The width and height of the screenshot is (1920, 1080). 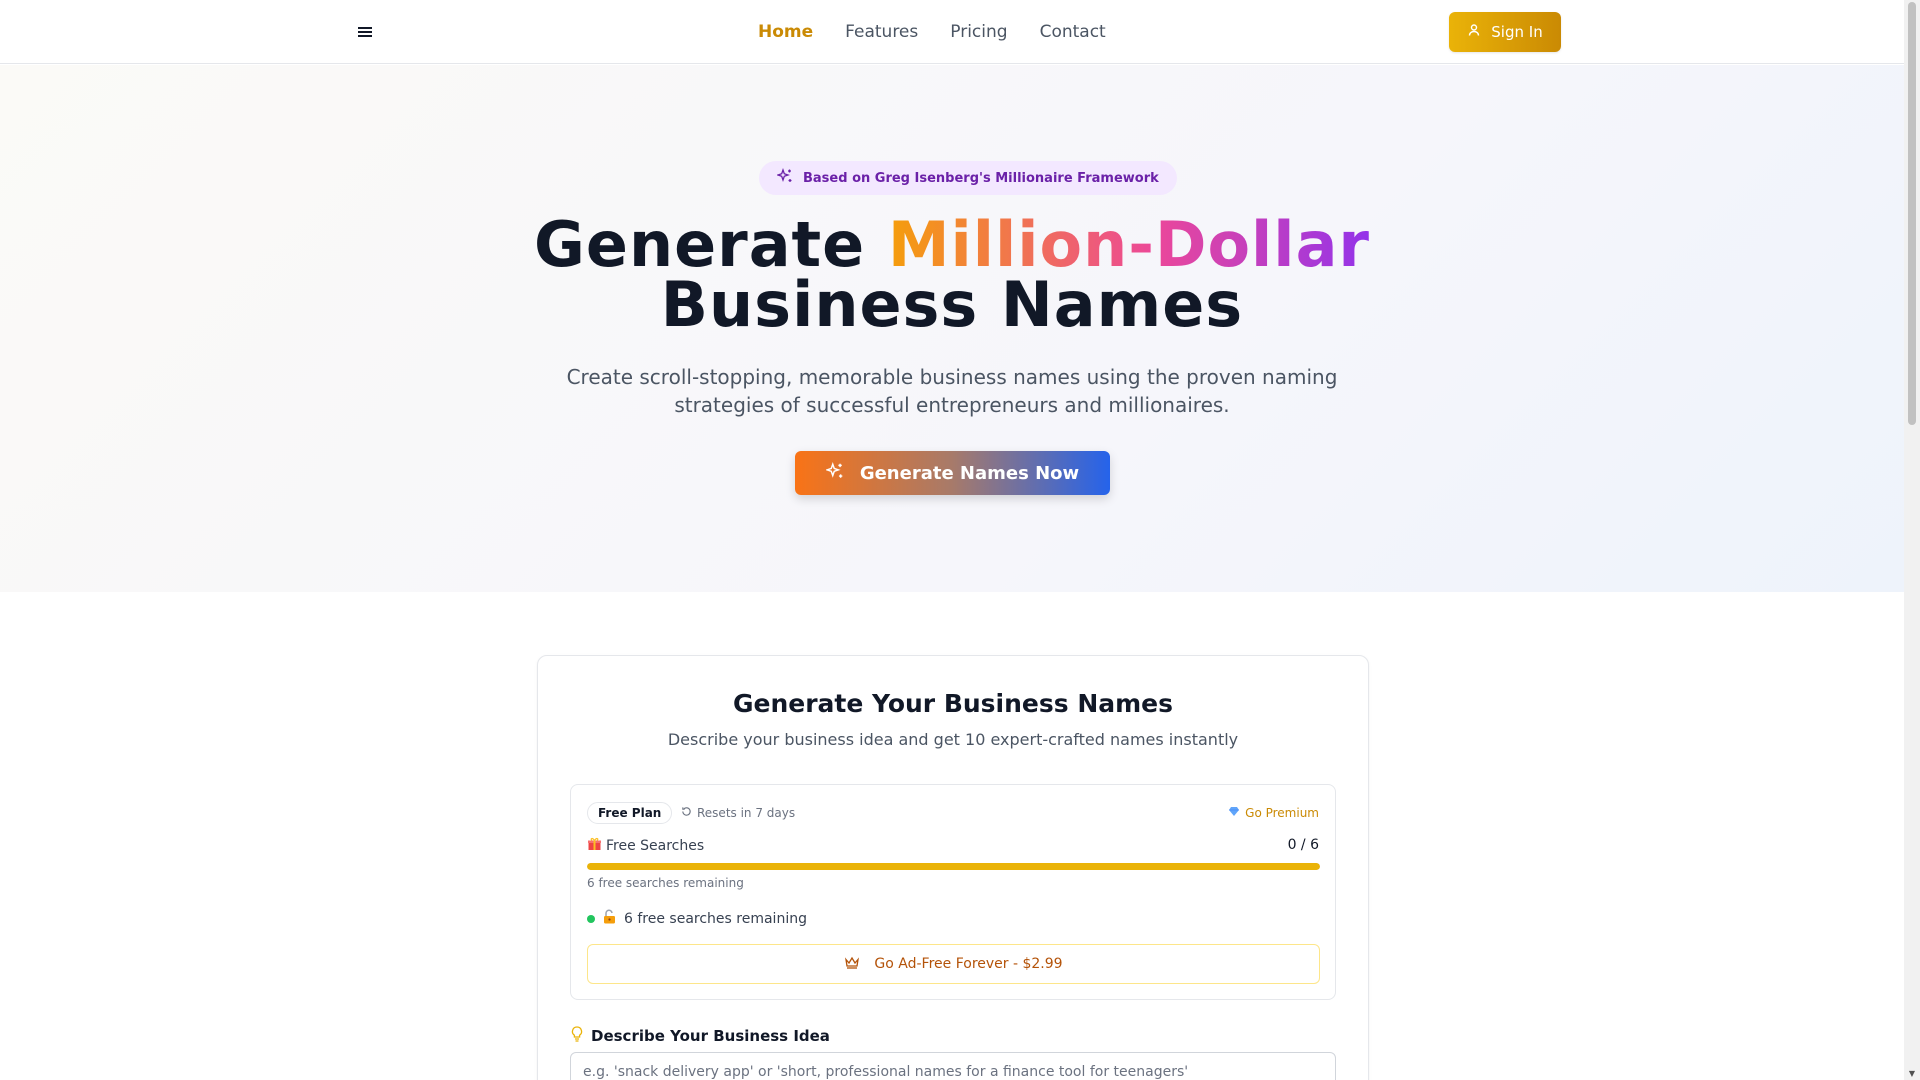 I want to click on unlock-icon, so click(x=609, y=918).